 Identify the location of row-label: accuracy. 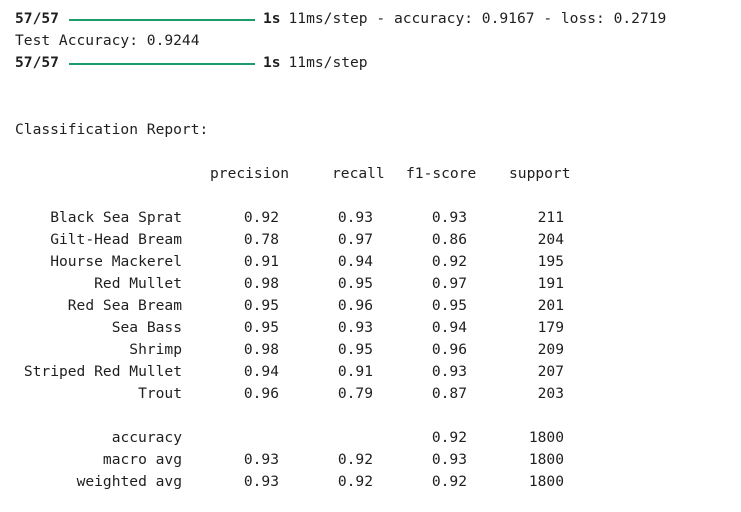
(146, 437).